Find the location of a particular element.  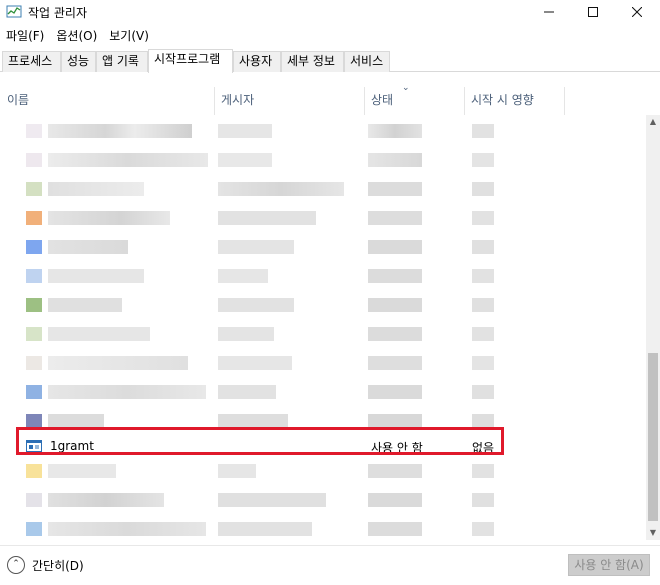

title-bar: 작업 관리자 is located at coordinates (330, 12).